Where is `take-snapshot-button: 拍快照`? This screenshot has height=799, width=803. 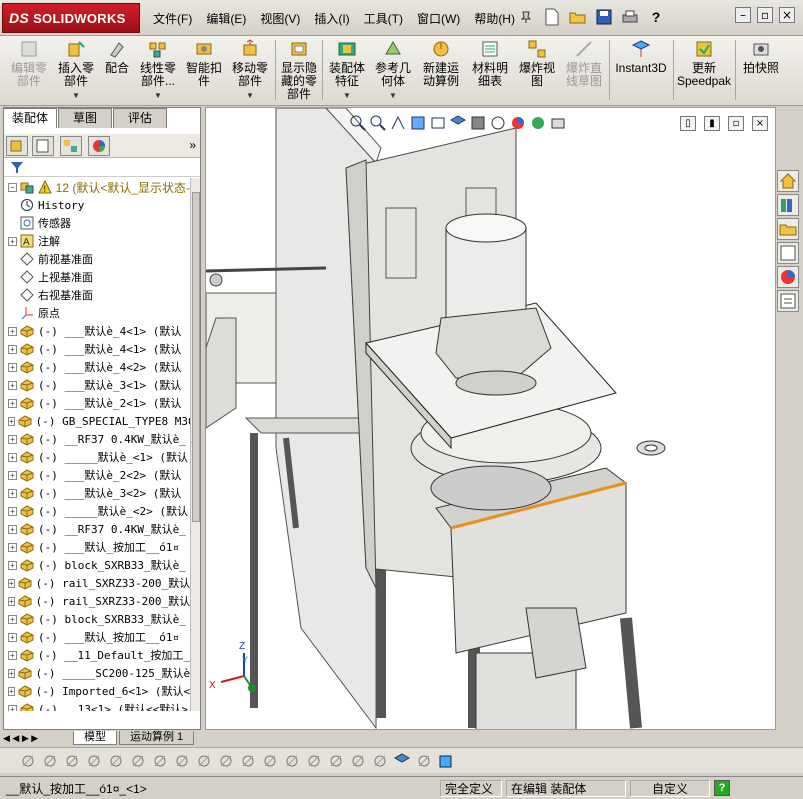 take-snapshot-button: 拍快照 is located at coordinates (761, 70).